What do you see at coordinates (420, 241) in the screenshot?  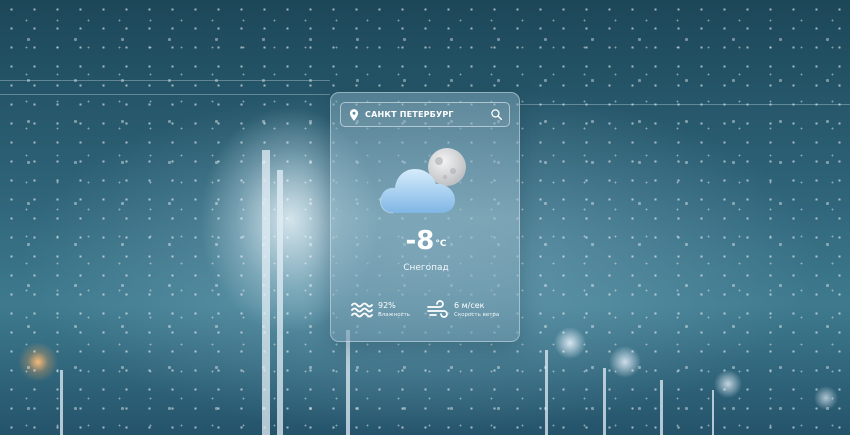 I see `temperature-value: -8` at bounding box center [420, 241].